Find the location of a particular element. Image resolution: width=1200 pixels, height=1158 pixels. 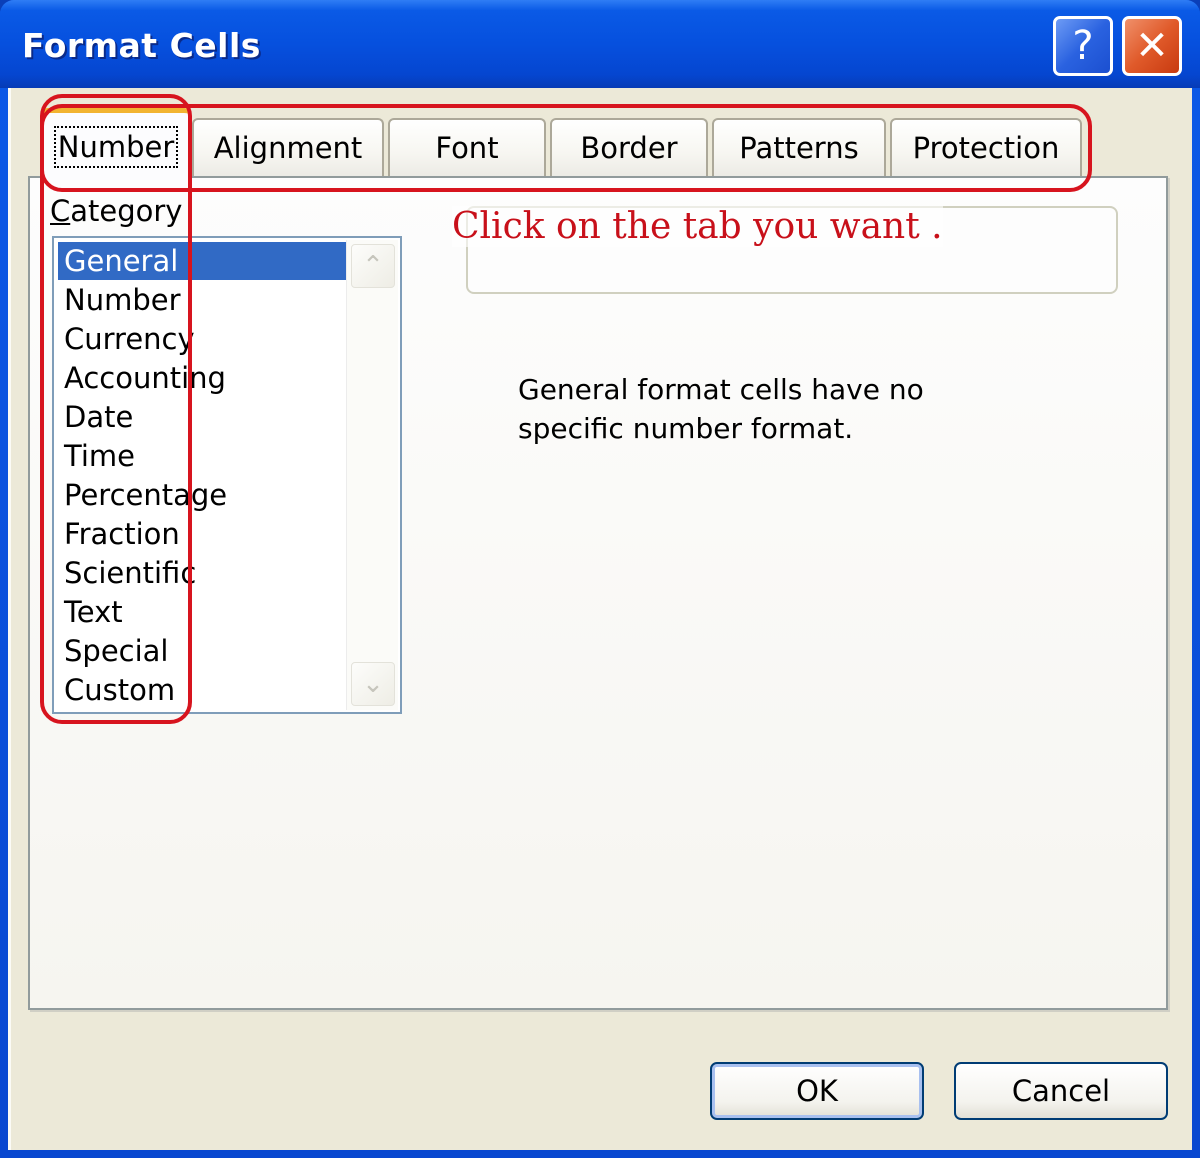

tab-patterns-label: Patterns is located at coordinates (799, 148).